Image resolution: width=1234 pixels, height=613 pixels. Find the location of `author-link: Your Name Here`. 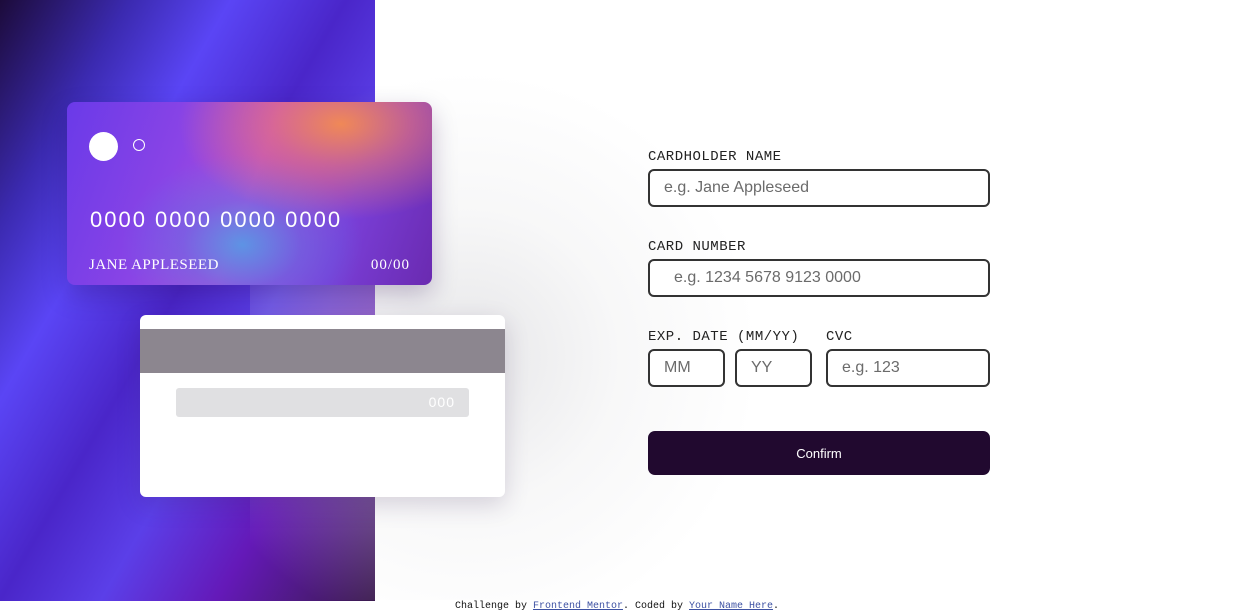

author-link: Your Name Here is located at coordinates (731, 606).